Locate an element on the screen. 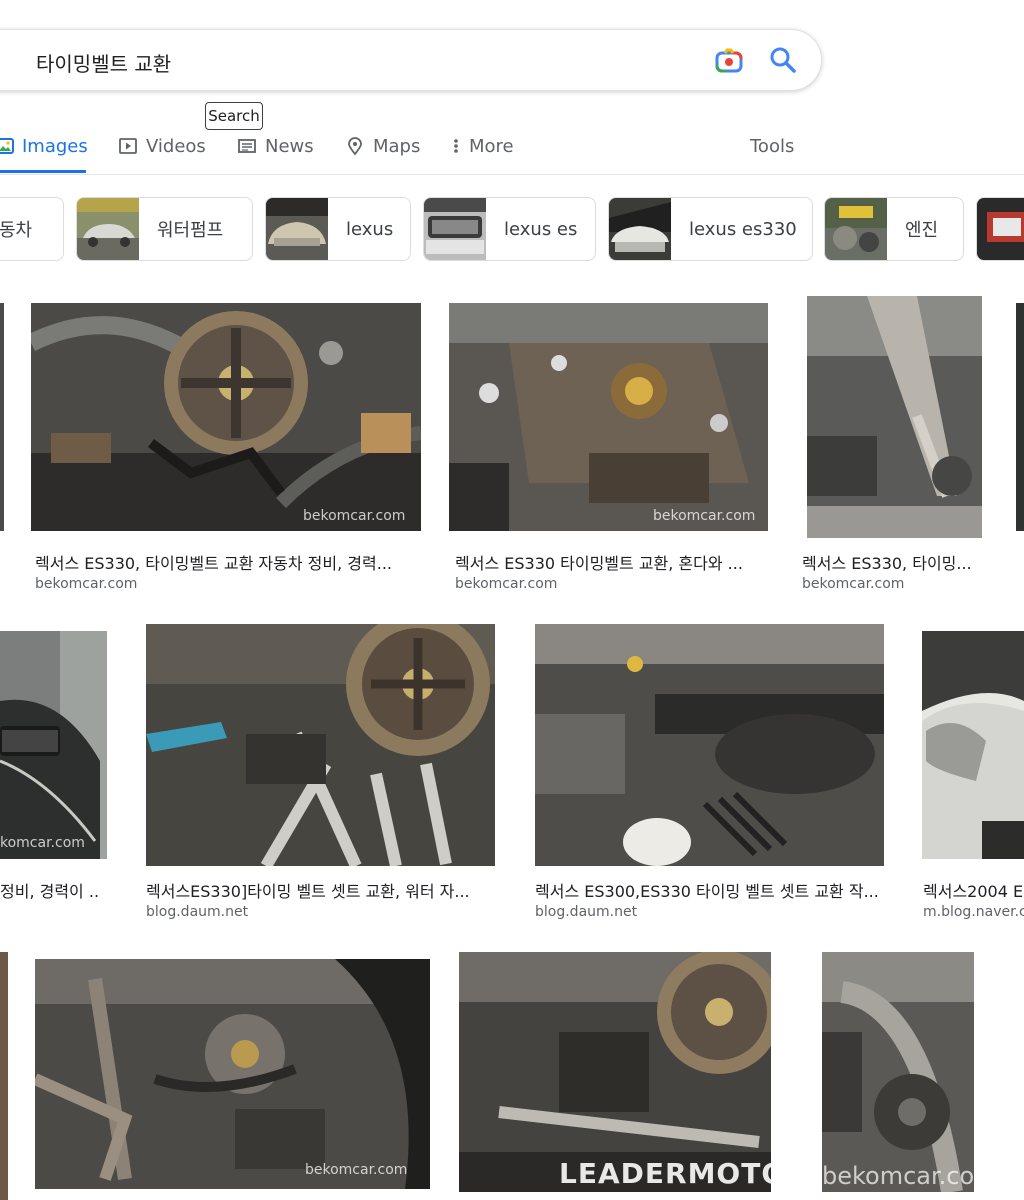 This screenshot has width=1024, height=1200. result-image-8: bekomcar.com is located at coordinates (232, 1074).